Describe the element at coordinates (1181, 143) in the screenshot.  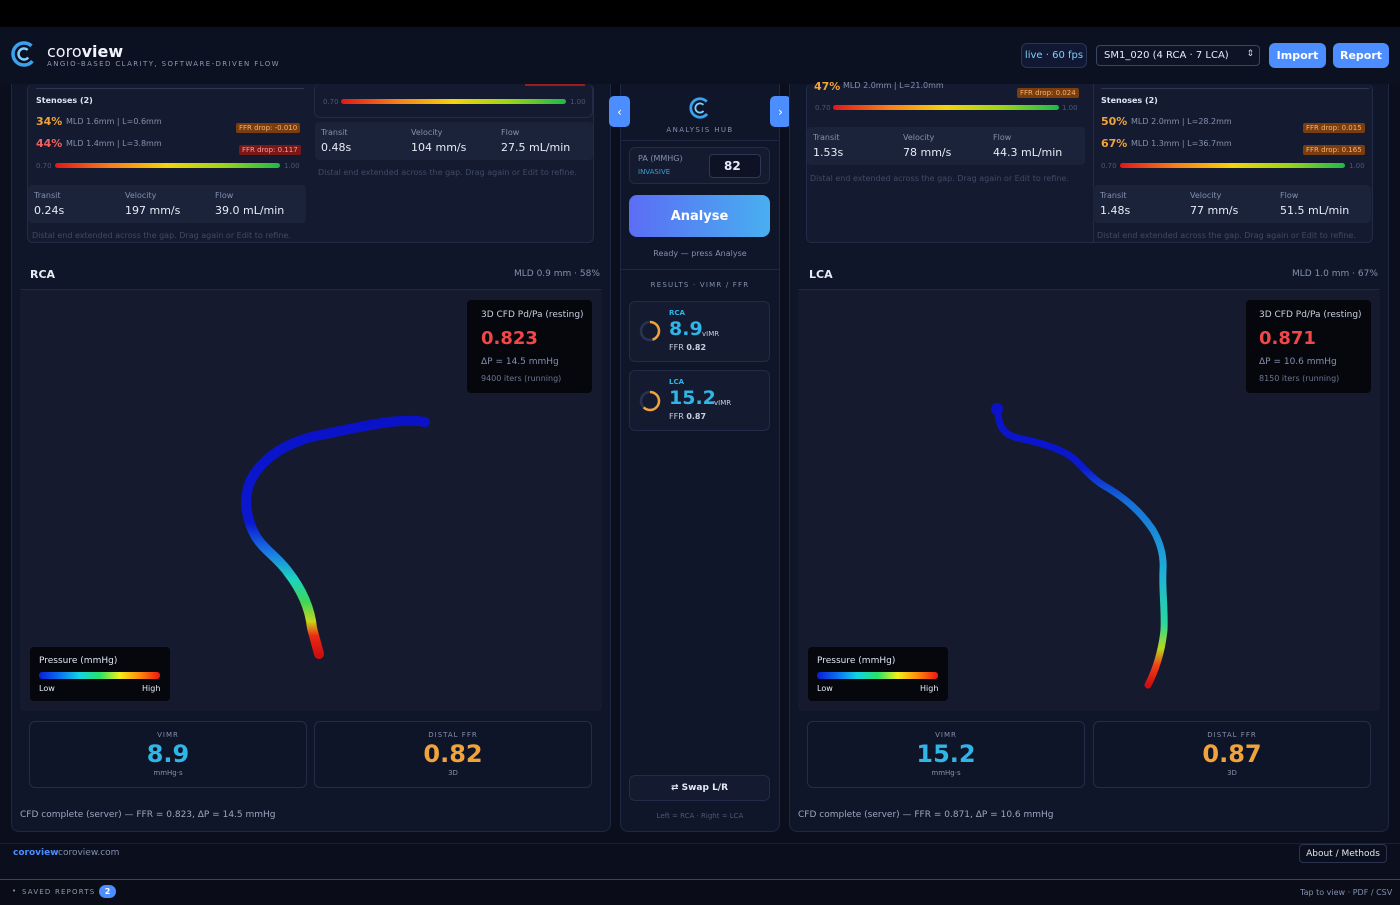
I see `stenosis-desc: MLD 1.3mm | L=36.7mm` at that location.